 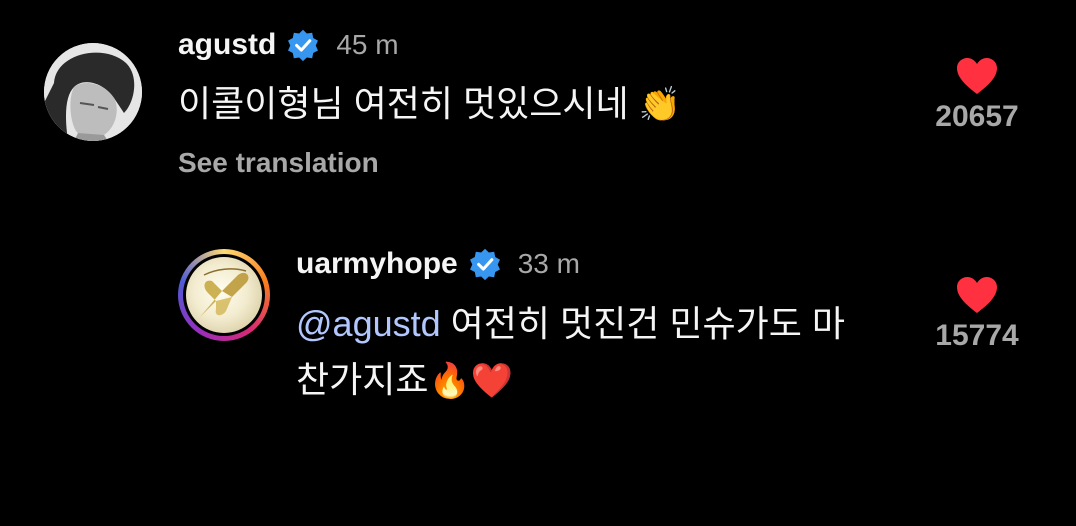 What do you see at coordinates (403, 103) in the screenshot?
I see `comment-body: 이콜이형님 여전히 멋있으시네` at bounding box center [403, 103].